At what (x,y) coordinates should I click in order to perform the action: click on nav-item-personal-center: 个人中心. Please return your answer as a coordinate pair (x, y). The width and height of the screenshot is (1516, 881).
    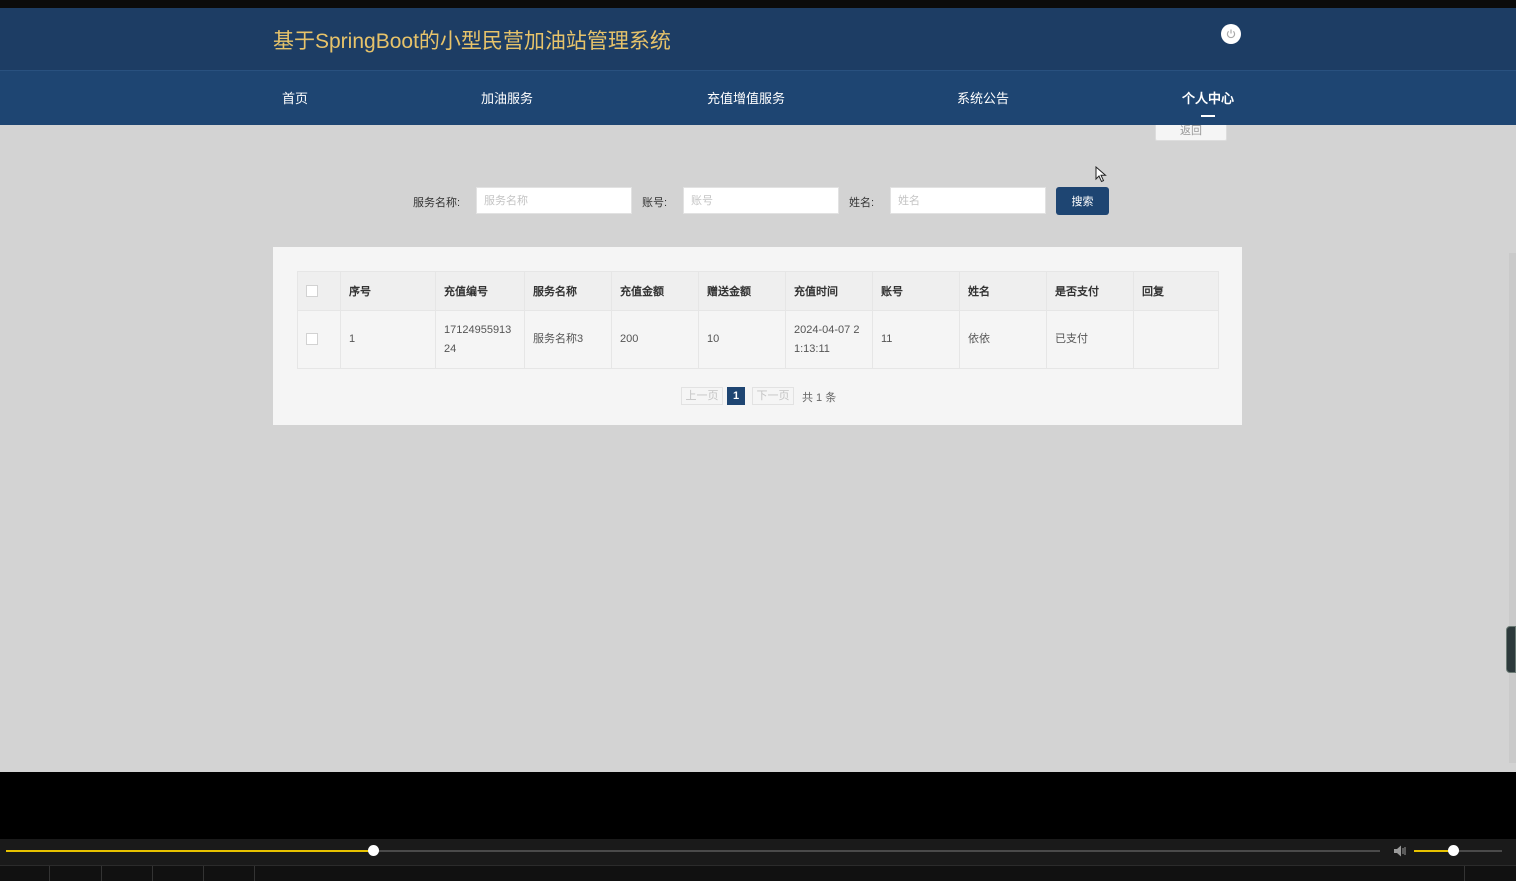
    Looking at the image, I should click on (1208, 97).